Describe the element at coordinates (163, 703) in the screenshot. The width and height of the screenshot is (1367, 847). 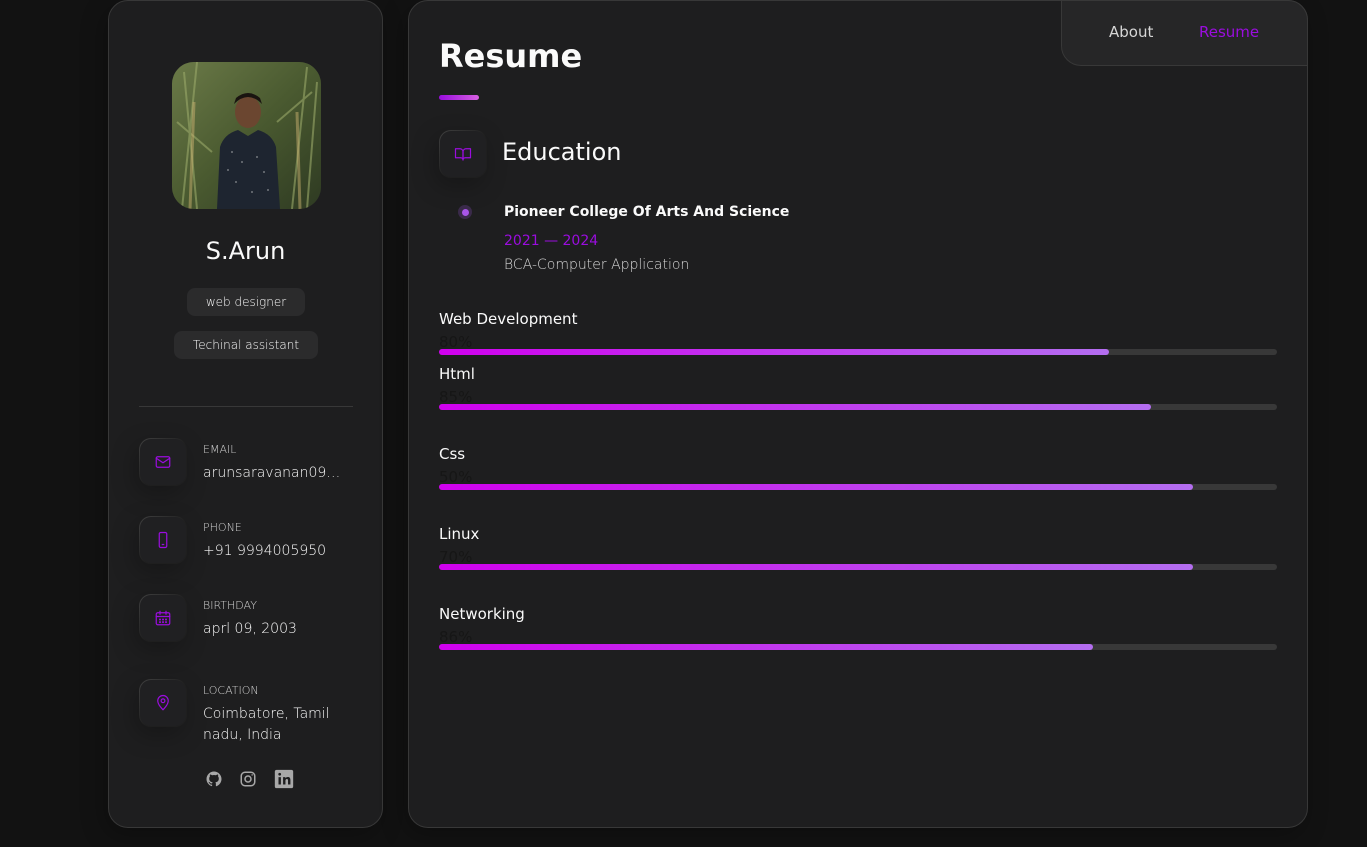
I see `location-pin-icon` at that location.